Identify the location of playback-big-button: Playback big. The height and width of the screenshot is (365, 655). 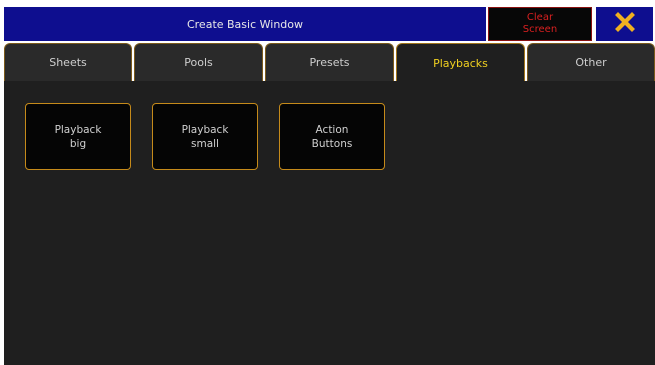
(78, 136).